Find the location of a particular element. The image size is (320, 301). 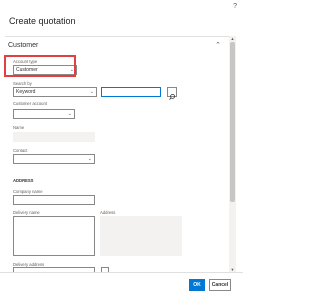

scrollbar-thumb is located at coordinates (232, 122).